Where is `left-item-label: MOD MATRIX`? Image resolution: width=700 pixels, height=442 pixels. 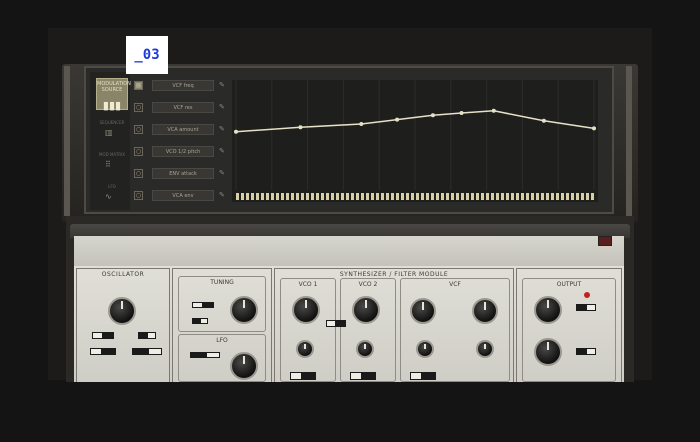 left-item-label: MOD MATRIX is located at coordinates (112, 154).